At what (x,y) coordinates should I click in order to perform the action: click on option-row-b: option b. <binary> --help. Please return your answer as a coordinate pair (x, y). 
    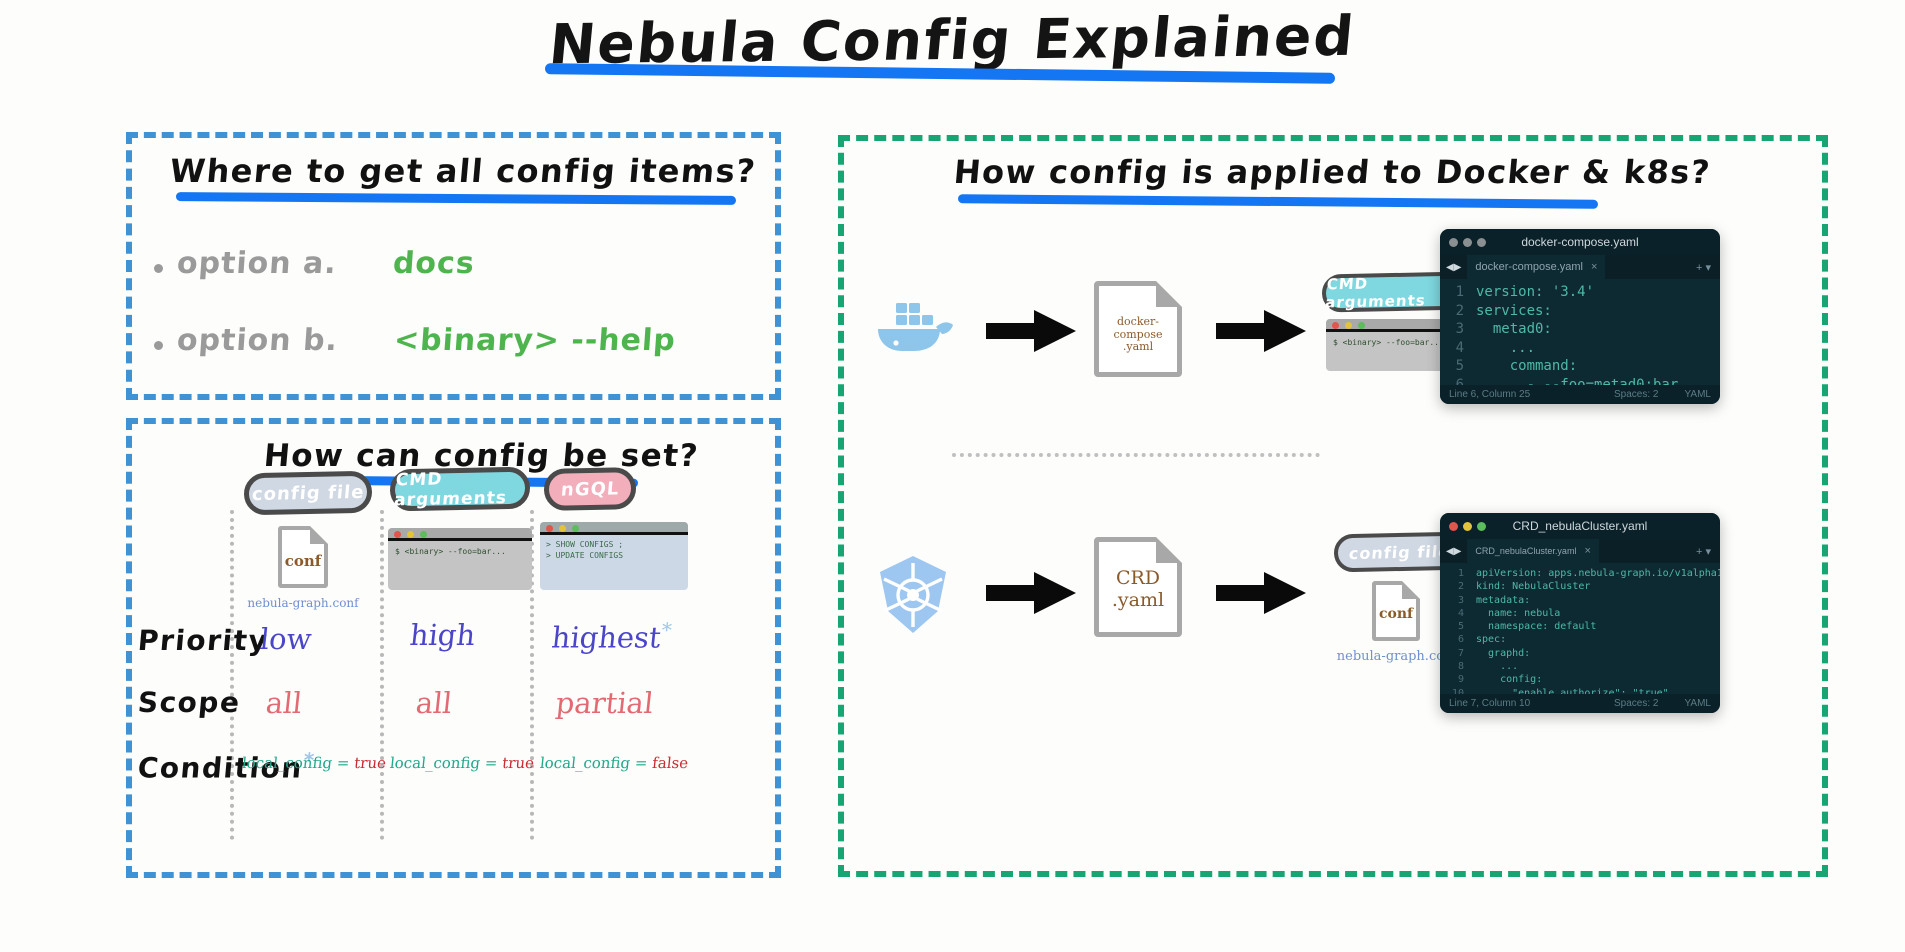
    Looking at the image, I should click on (416, 340).